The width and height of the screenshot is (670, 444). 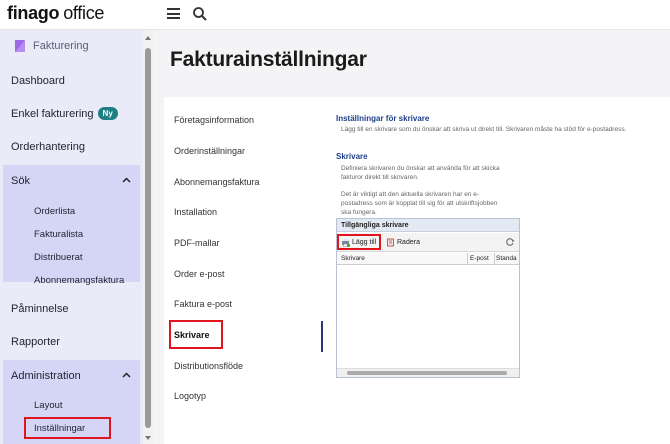 I want to click on subnav-pdf-mallar: PDF-mallar, so click(x=197, y=243).